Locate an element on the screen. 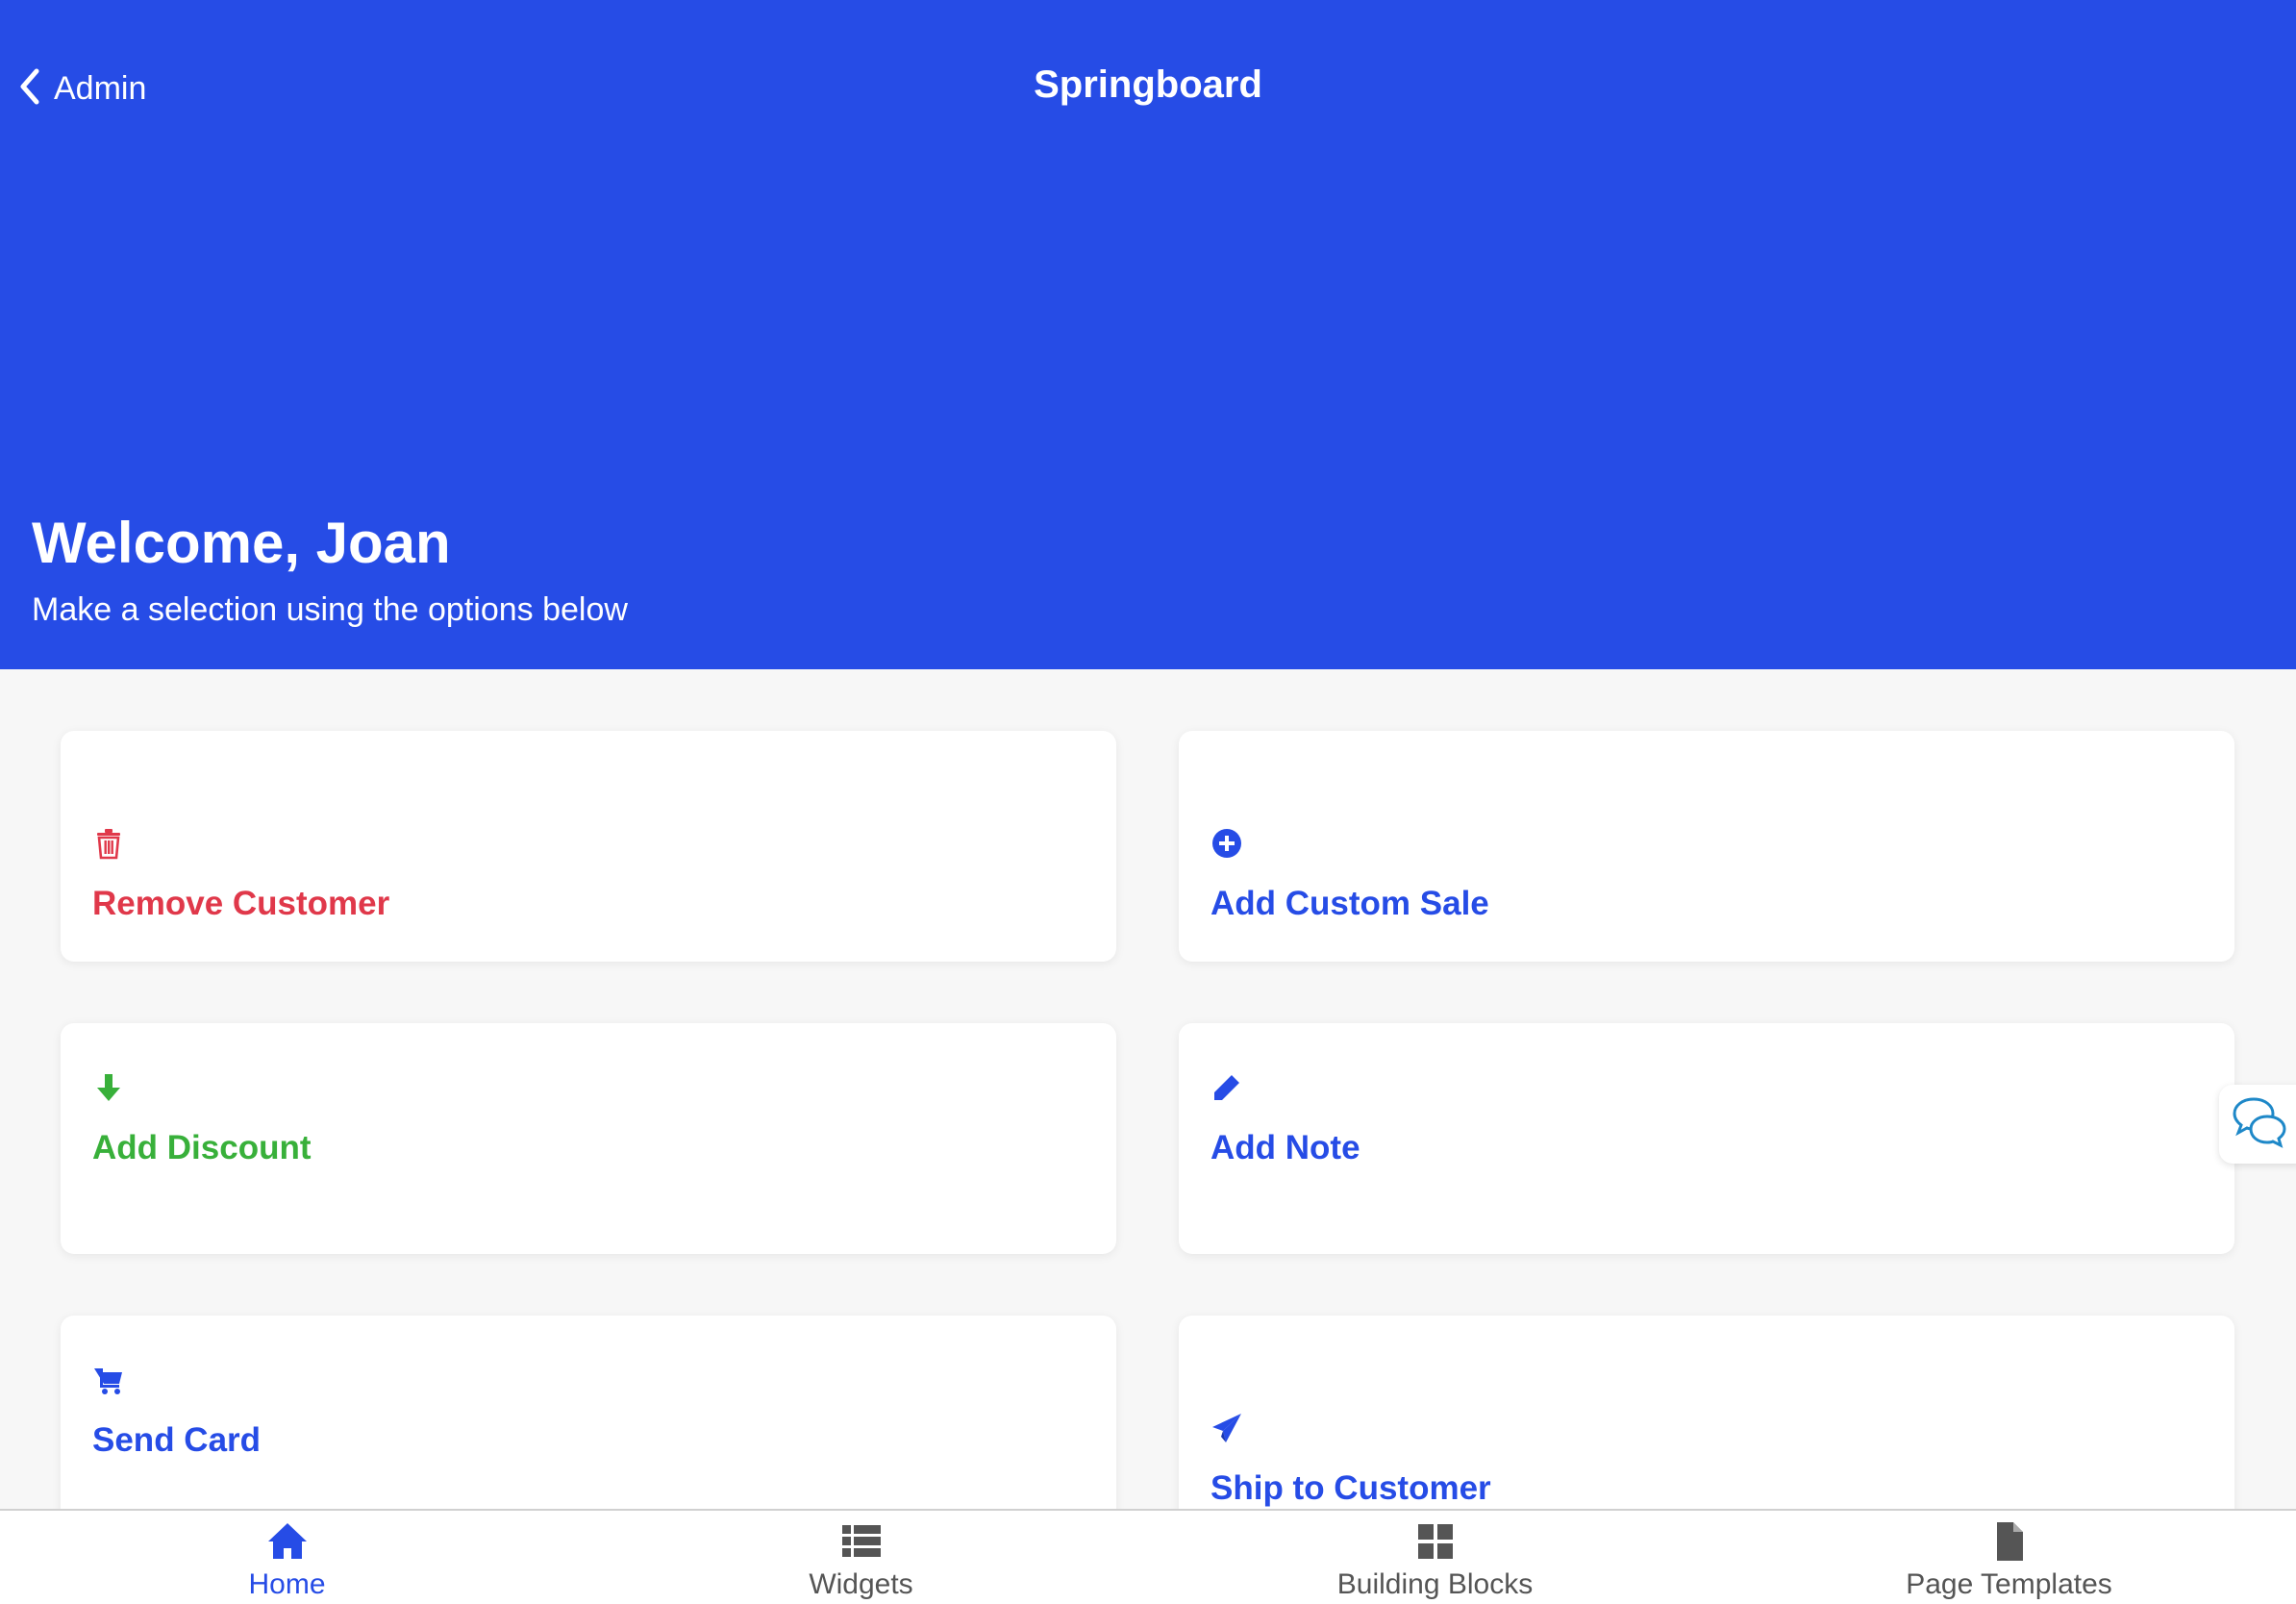 This screenshot has width=2296, height=1604. welcome-subtitle: Make a selection using the options below is located at coordinates (330, 609).